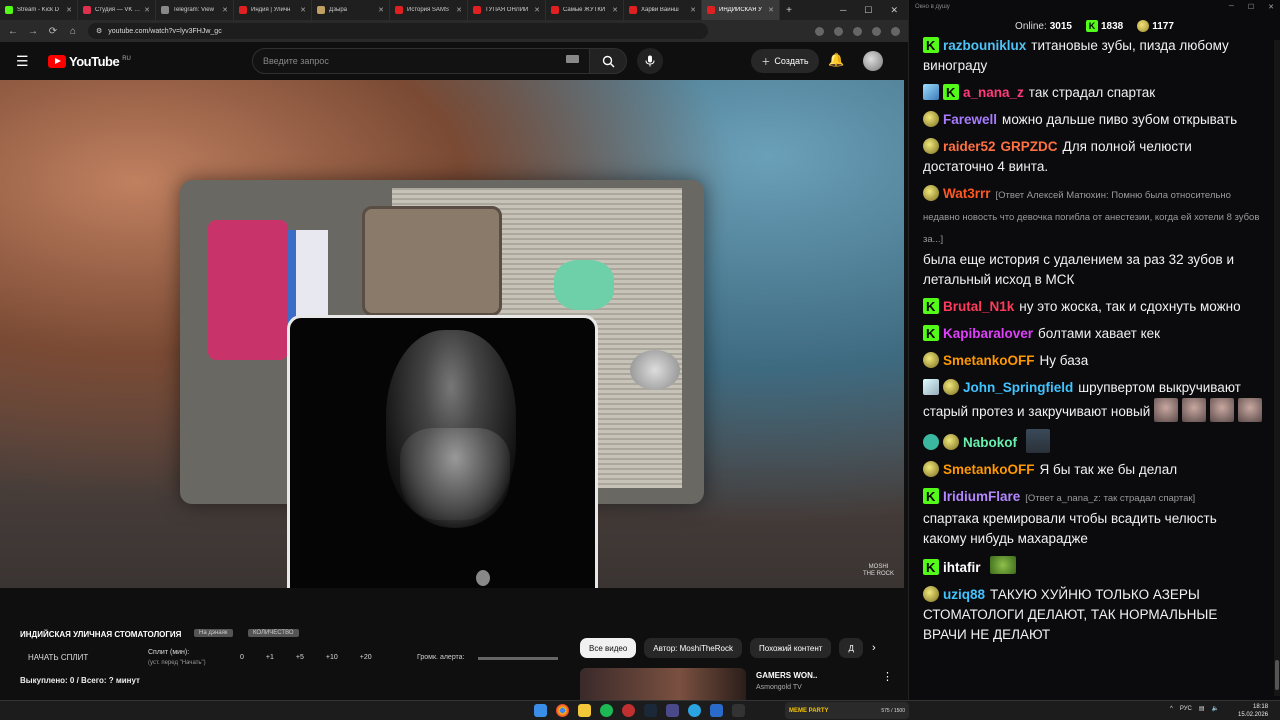 This screenshot has height=720, width=1280. Describe the element at coordinates (1018, 387) in the screenshot. I see `chat-username: John_Springfield` at that location.